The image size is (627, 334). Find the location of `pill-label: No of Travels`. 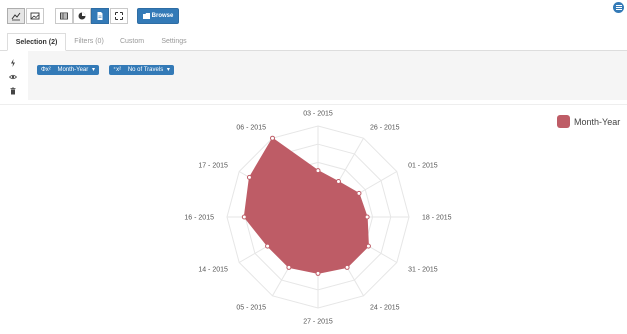

pill-label: No of Travels is located at coordinates (145, 70).